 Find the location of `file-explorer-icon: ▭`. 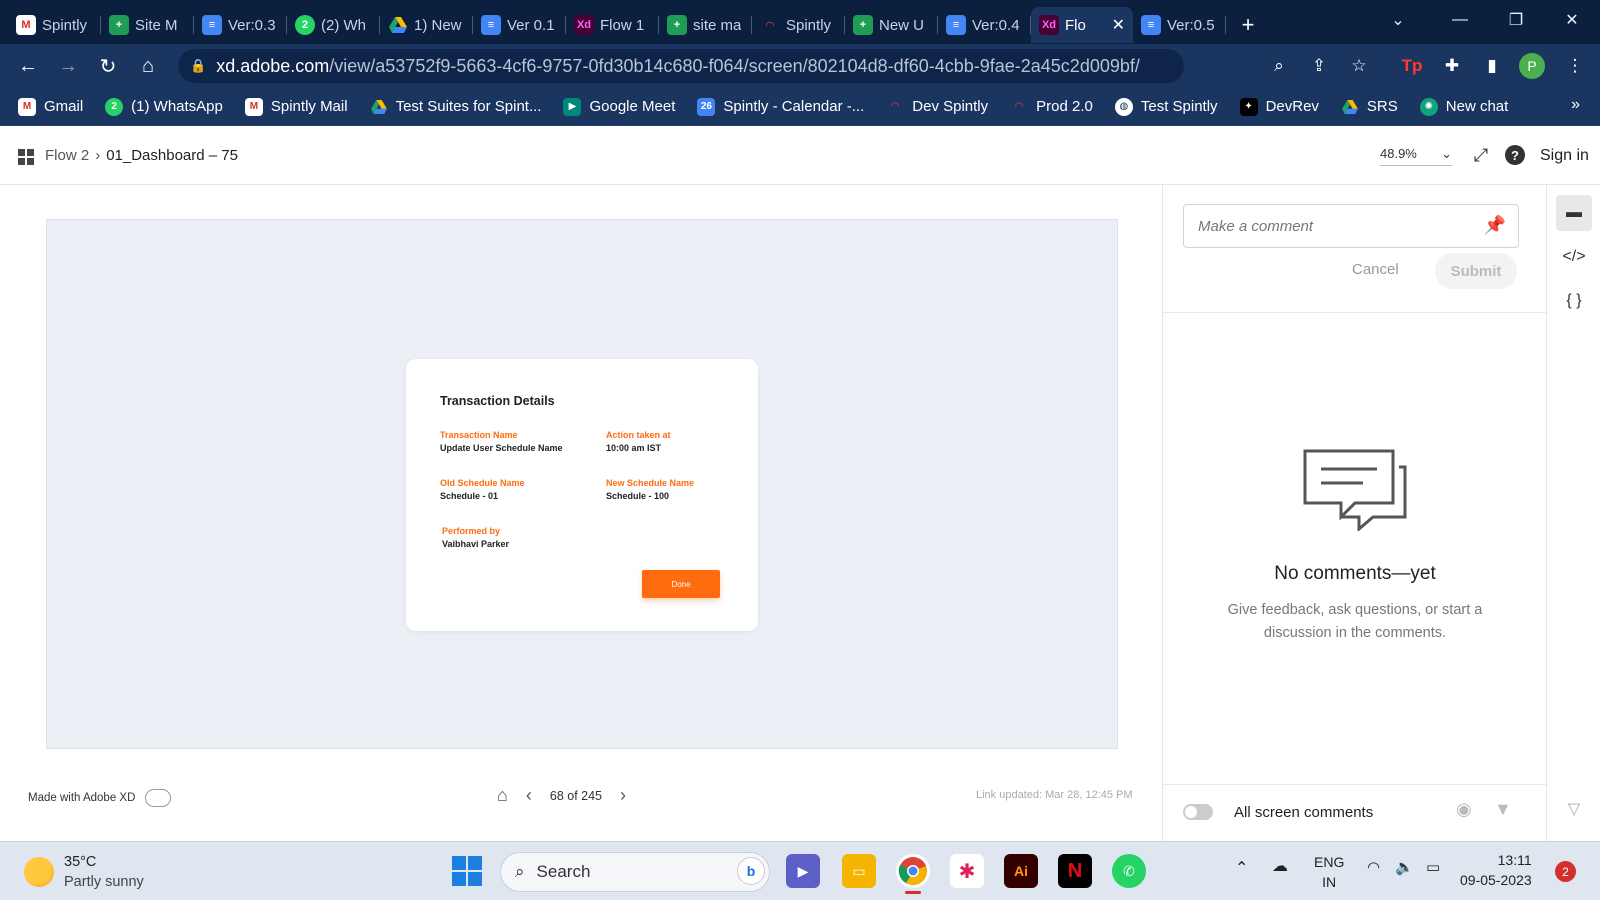

file-explorer-icon: ▭ is located at coordinates (859, 871).